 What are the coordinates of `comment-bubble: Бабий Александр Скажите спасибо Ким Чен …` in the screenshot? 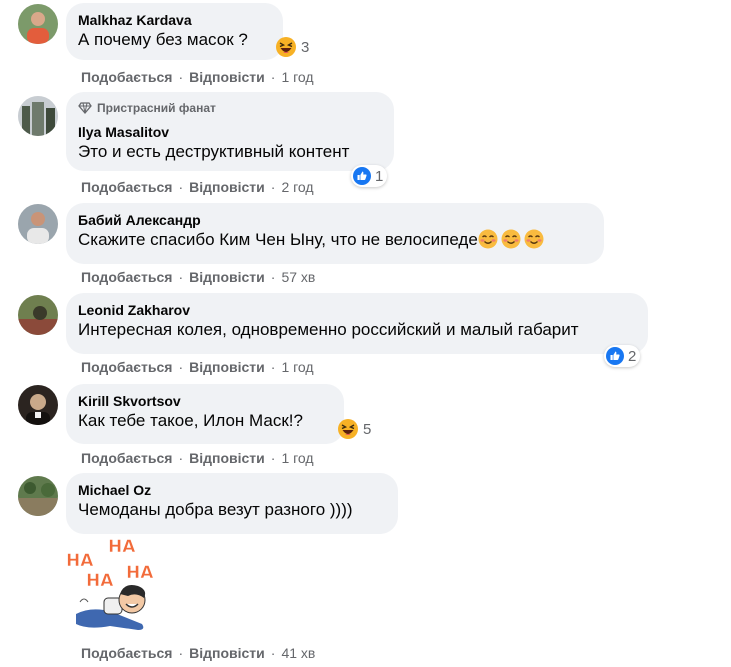 It's located at (335, 233).